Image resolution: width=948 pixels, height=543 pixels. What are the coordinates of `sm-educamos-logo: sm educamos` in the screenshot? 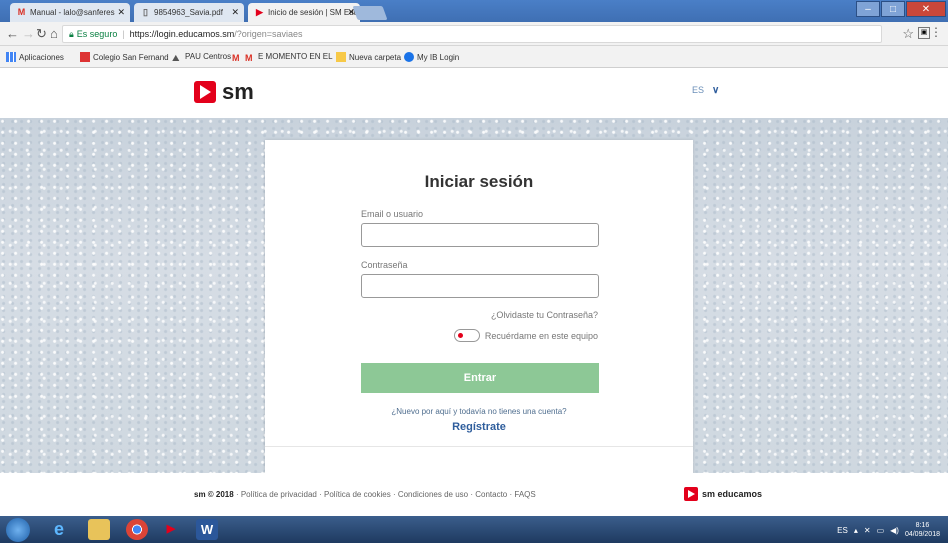 It's located at (723, 494).